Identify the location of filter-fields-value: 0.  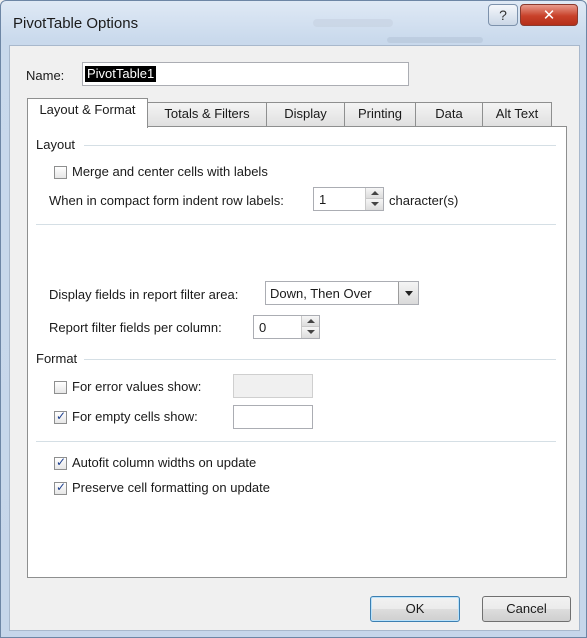
(263, 327).